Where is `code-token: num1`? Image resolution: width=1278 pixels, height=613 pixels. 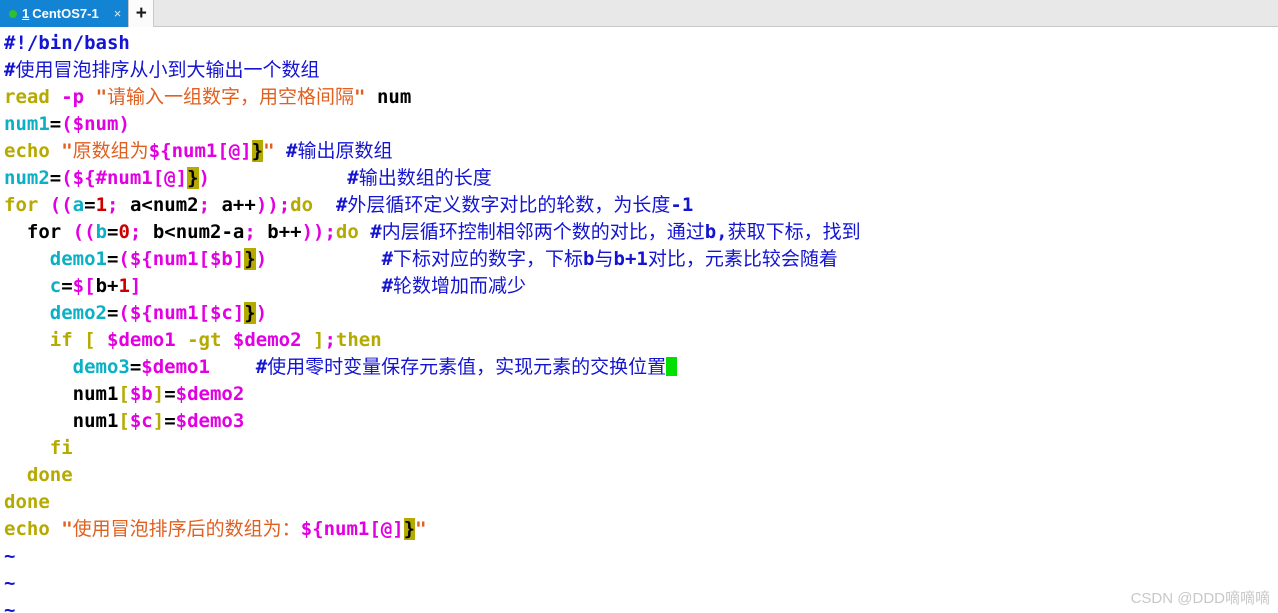 code-token: num1 is located at coordinates (95, 421).